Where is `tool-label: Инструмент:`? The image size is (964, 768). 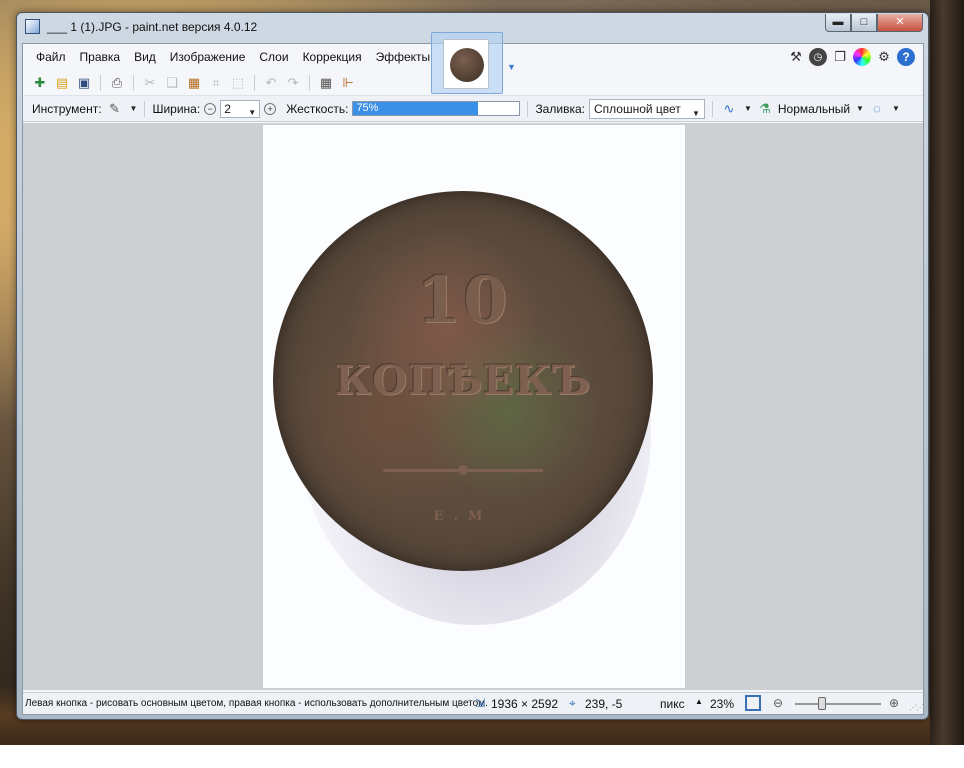 tool-label: Инструмент: is located at coordinates (67, 108).